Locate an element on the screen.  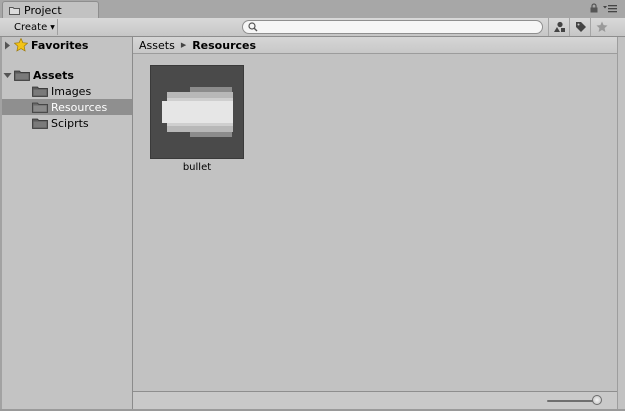
search-input is located at coordinates (394, 27).